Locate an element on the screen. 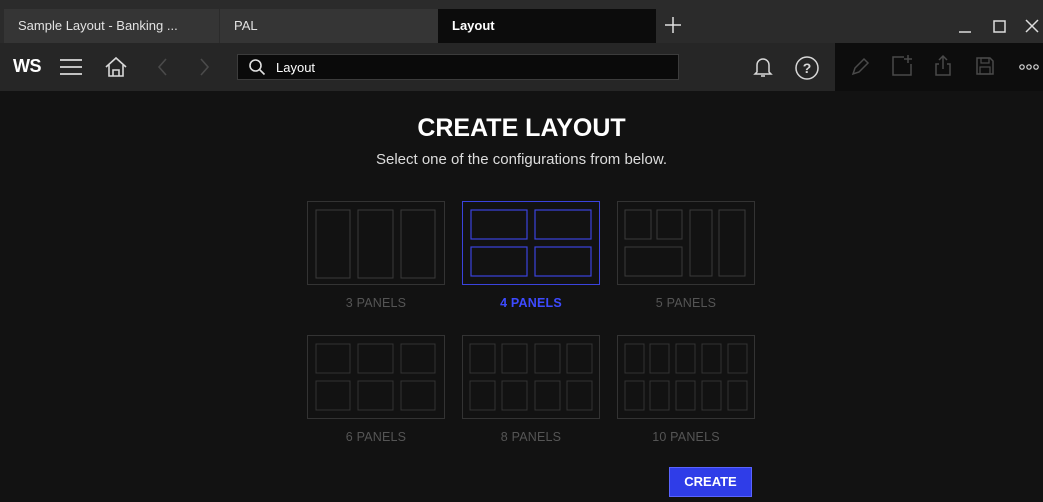 This screenshot has width=1043, height=502. ten-panels-icon is located at coordinates (686, 377).